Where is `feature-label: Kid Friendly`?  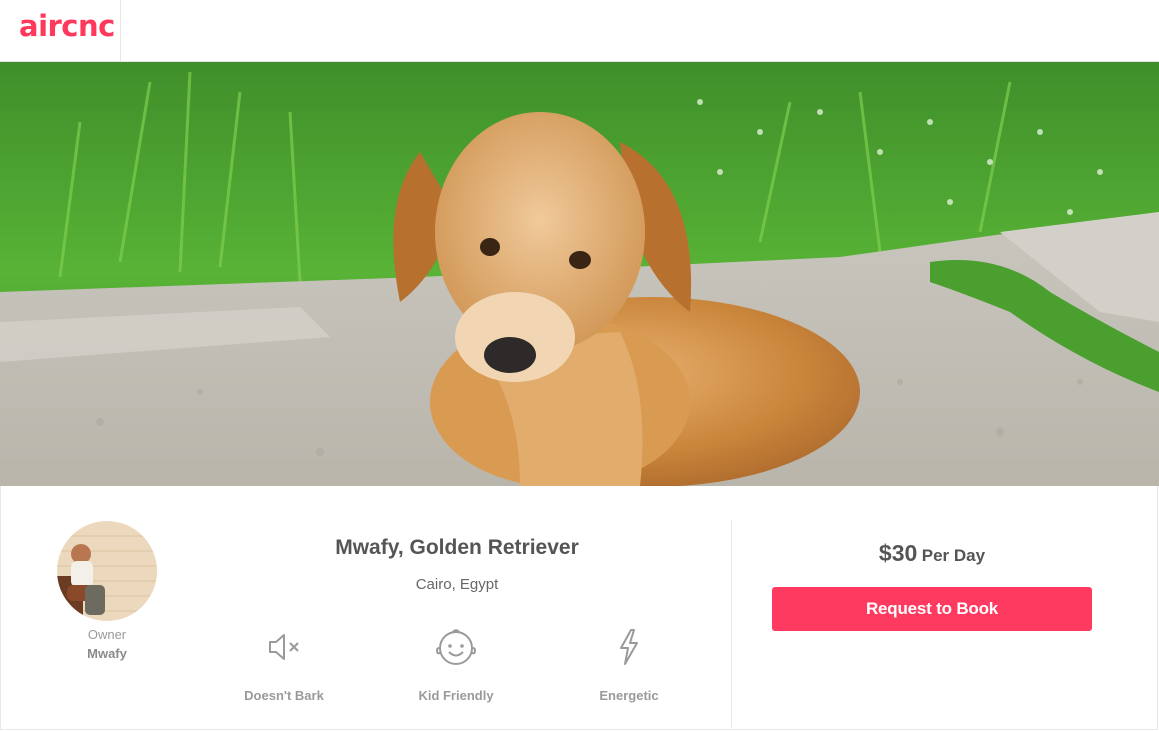
feature-label: Kid Friendly is located at coordinates (456, 695).